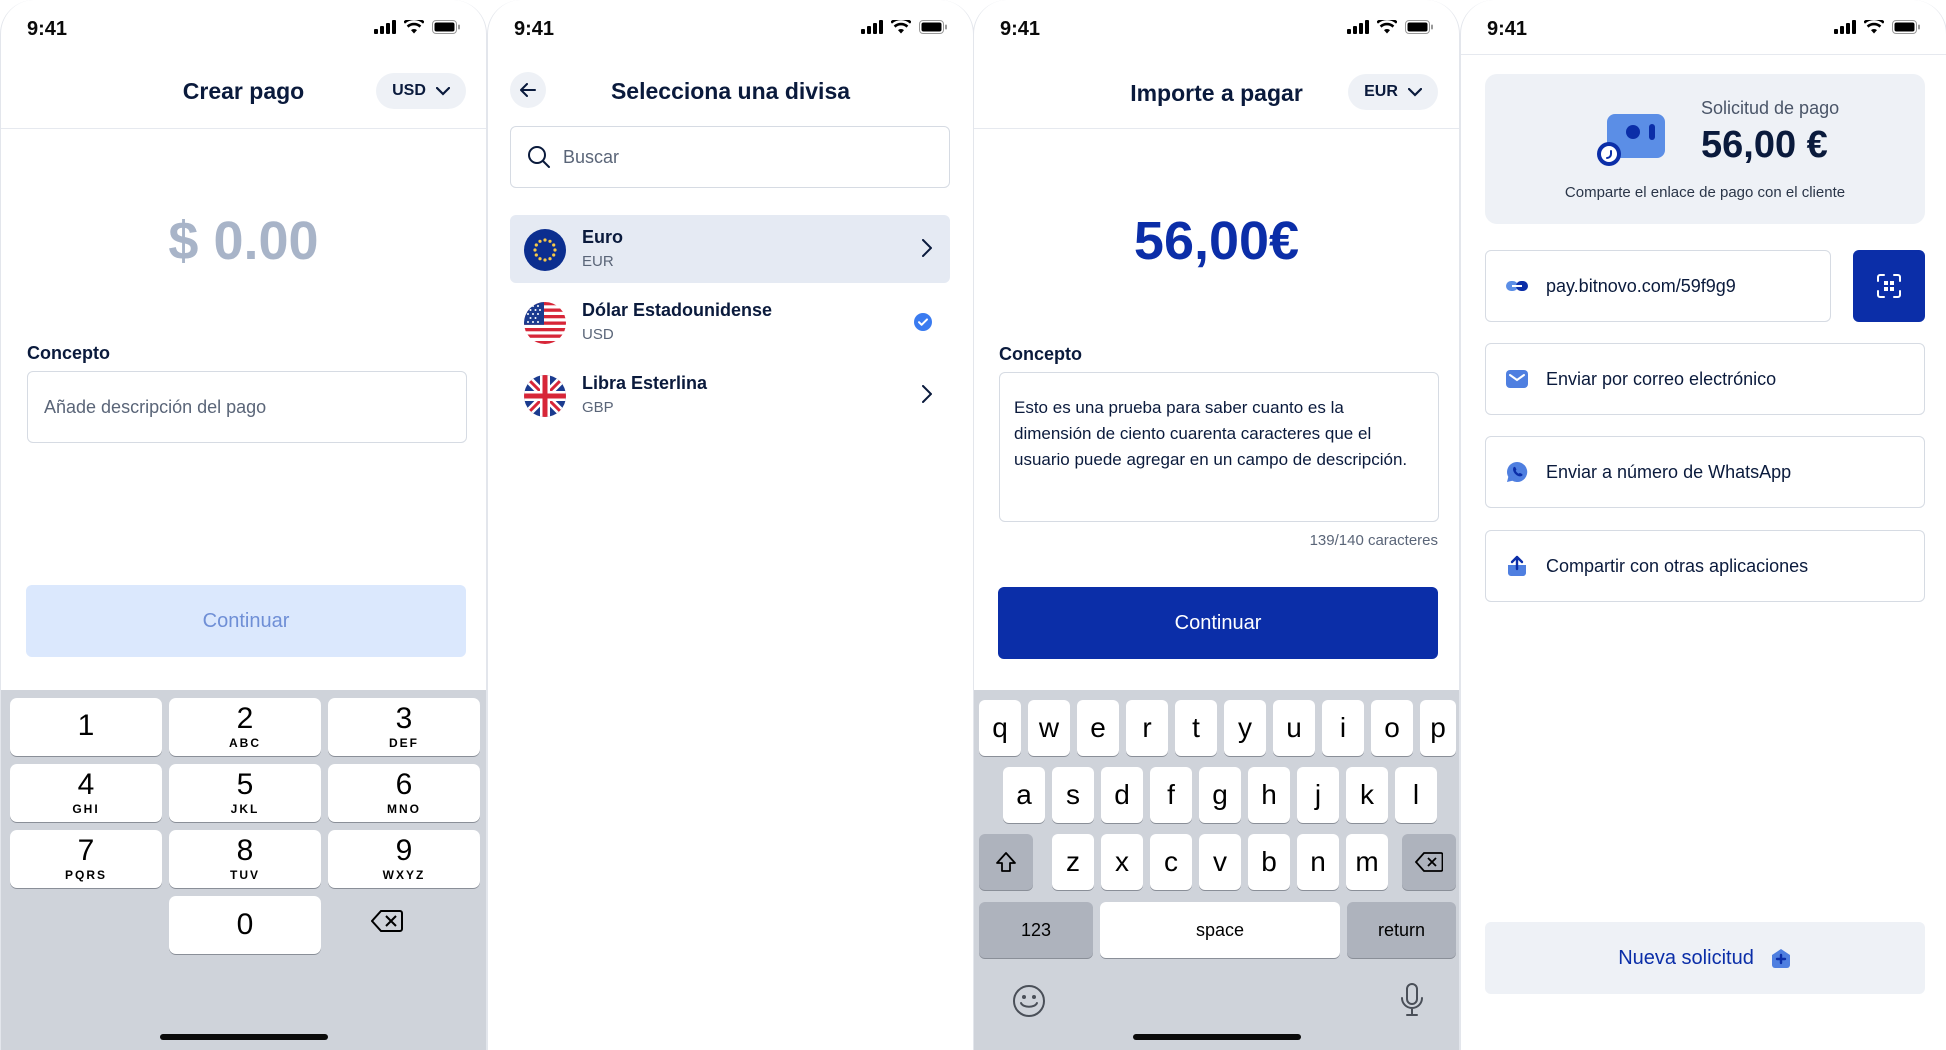 The image size is (1946, 1050). Describe the element at coordinates (1073, 795) in the screenshot. I see `key-s: s` at that location.